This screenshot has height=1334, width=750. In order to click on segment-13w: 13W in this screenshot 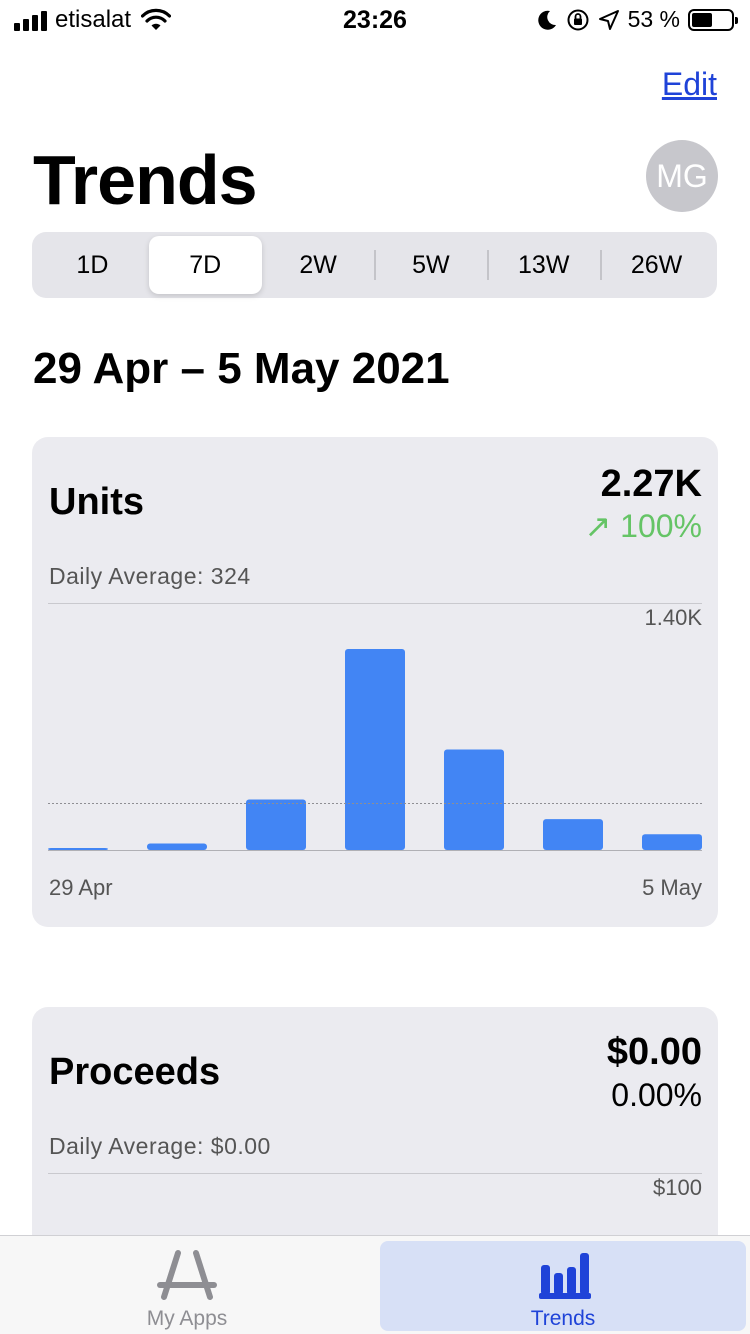, I will do `click(543, 265)`.